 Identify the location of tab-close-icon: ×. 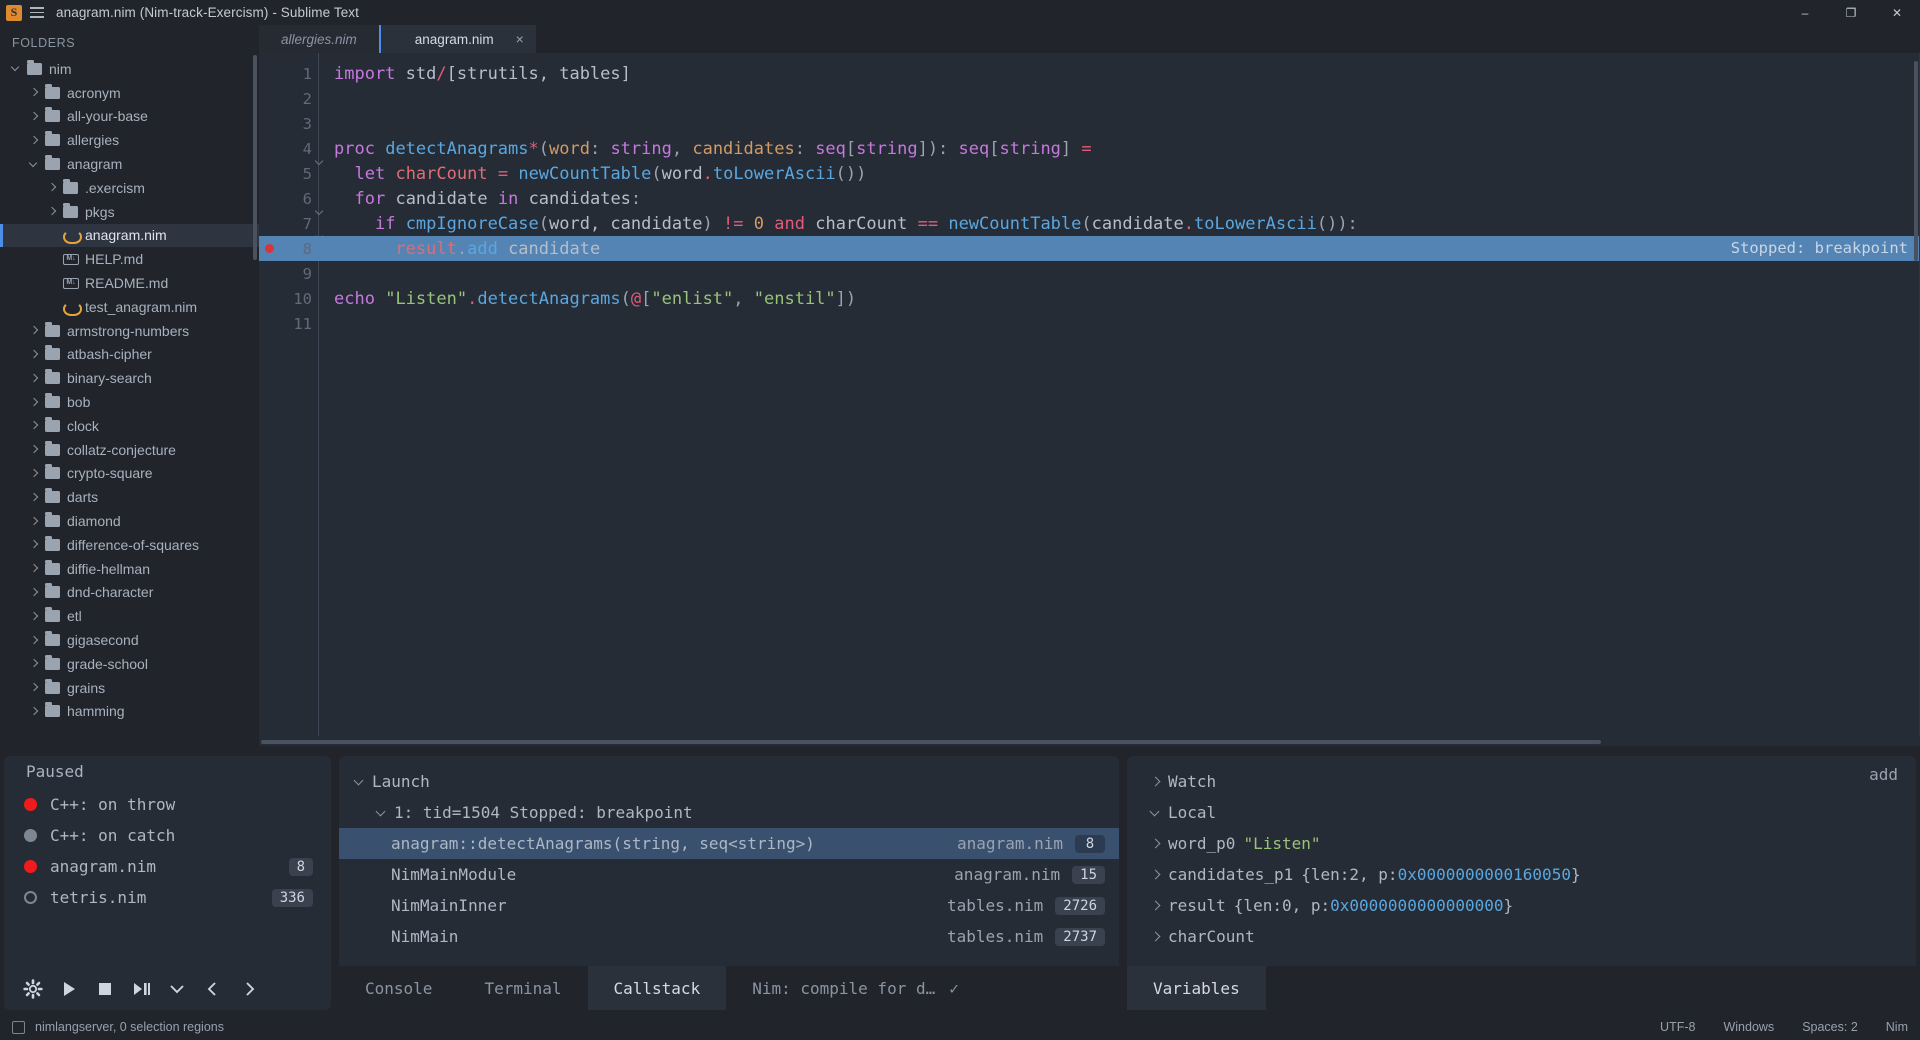
(520, 39).